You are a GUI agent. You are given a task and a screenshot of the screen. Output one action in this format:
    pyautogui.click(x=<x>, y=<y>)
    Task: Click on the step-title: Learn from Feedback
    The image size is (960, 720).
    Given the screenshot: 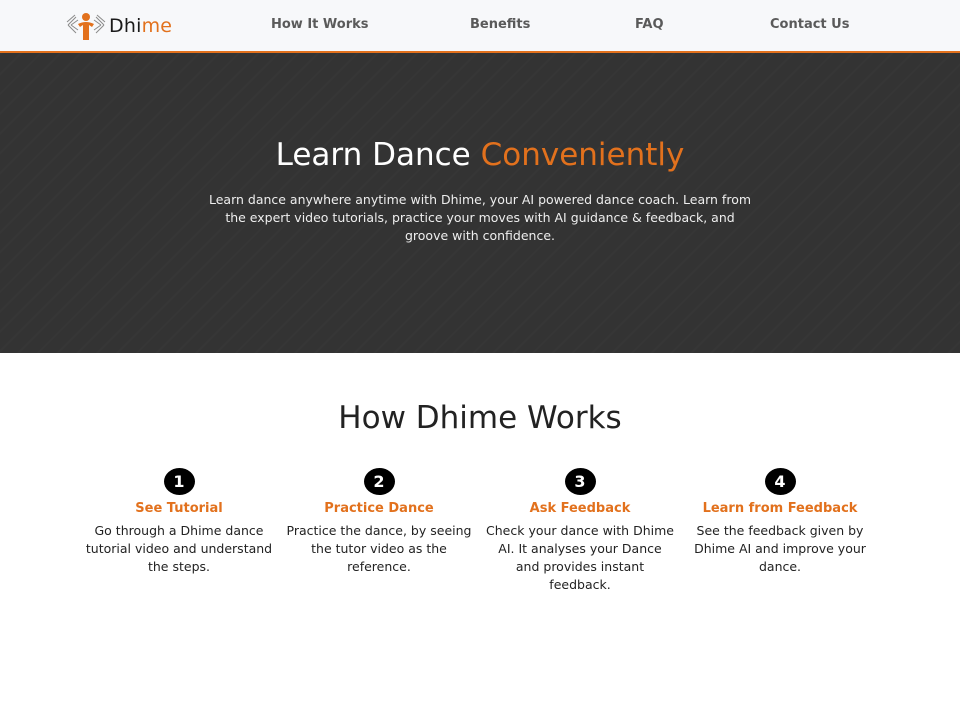 What is the action you would take?
    pyautogui.click(x=780, y=508)
    